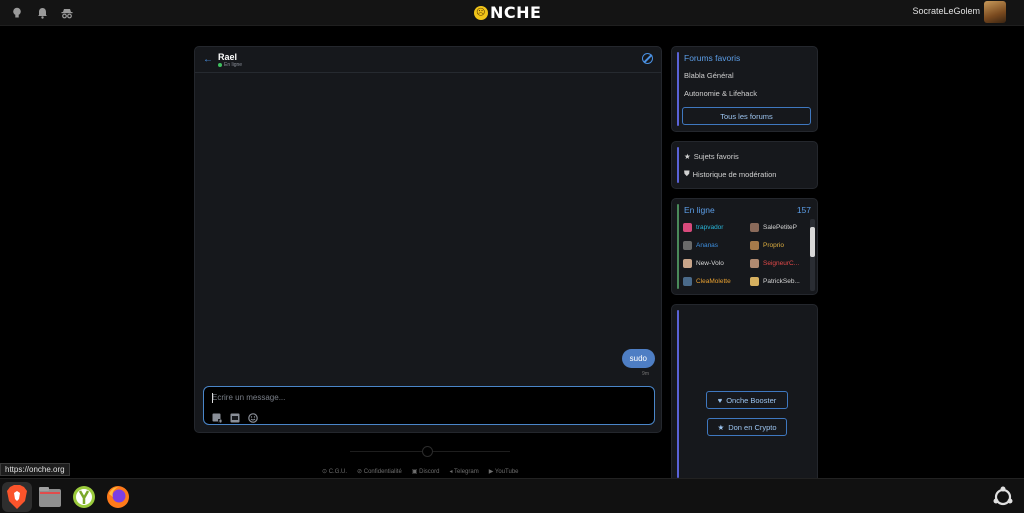 The image size is (1024, 513). I want to click on favorite-topics-link: ★ Sujets favoris, so click(711, 156).